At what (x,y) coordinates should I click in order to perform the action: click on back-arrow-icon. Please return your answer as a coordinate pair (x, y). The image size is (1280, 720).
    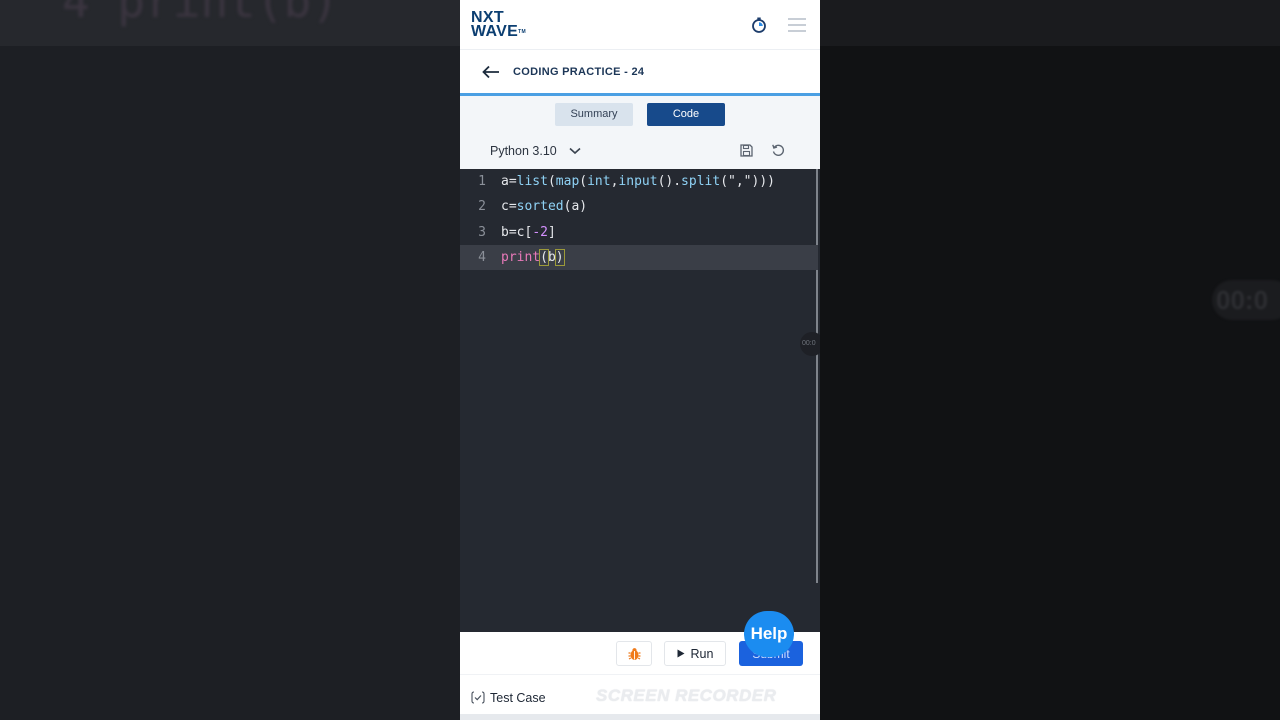
    Looking at the image, I should click on (491, 72).